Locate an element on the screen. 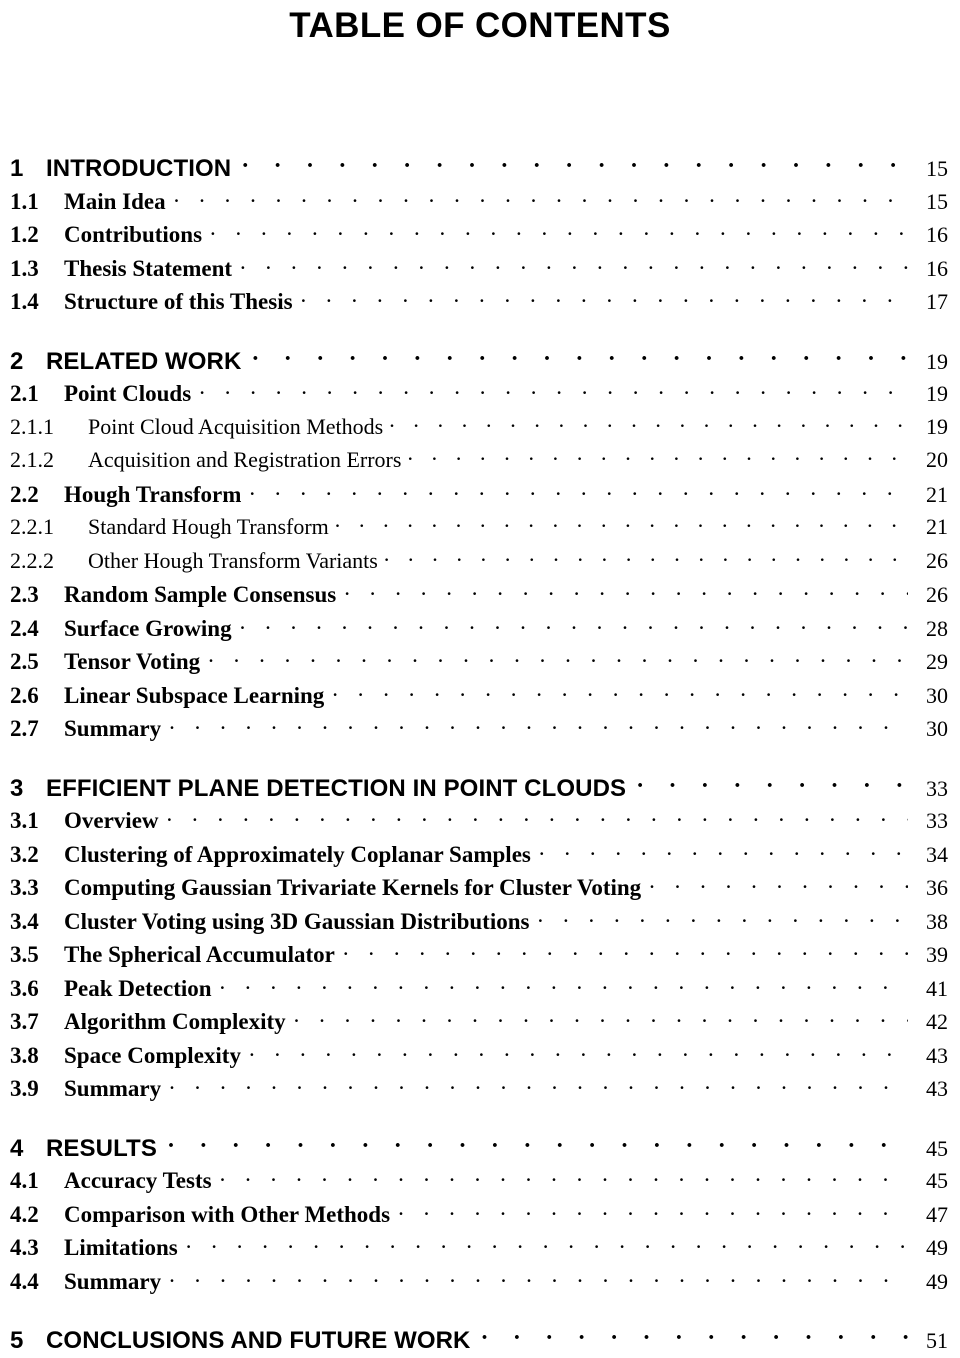  toc-entry-label: Contributions is located at coordinates (133, 234).